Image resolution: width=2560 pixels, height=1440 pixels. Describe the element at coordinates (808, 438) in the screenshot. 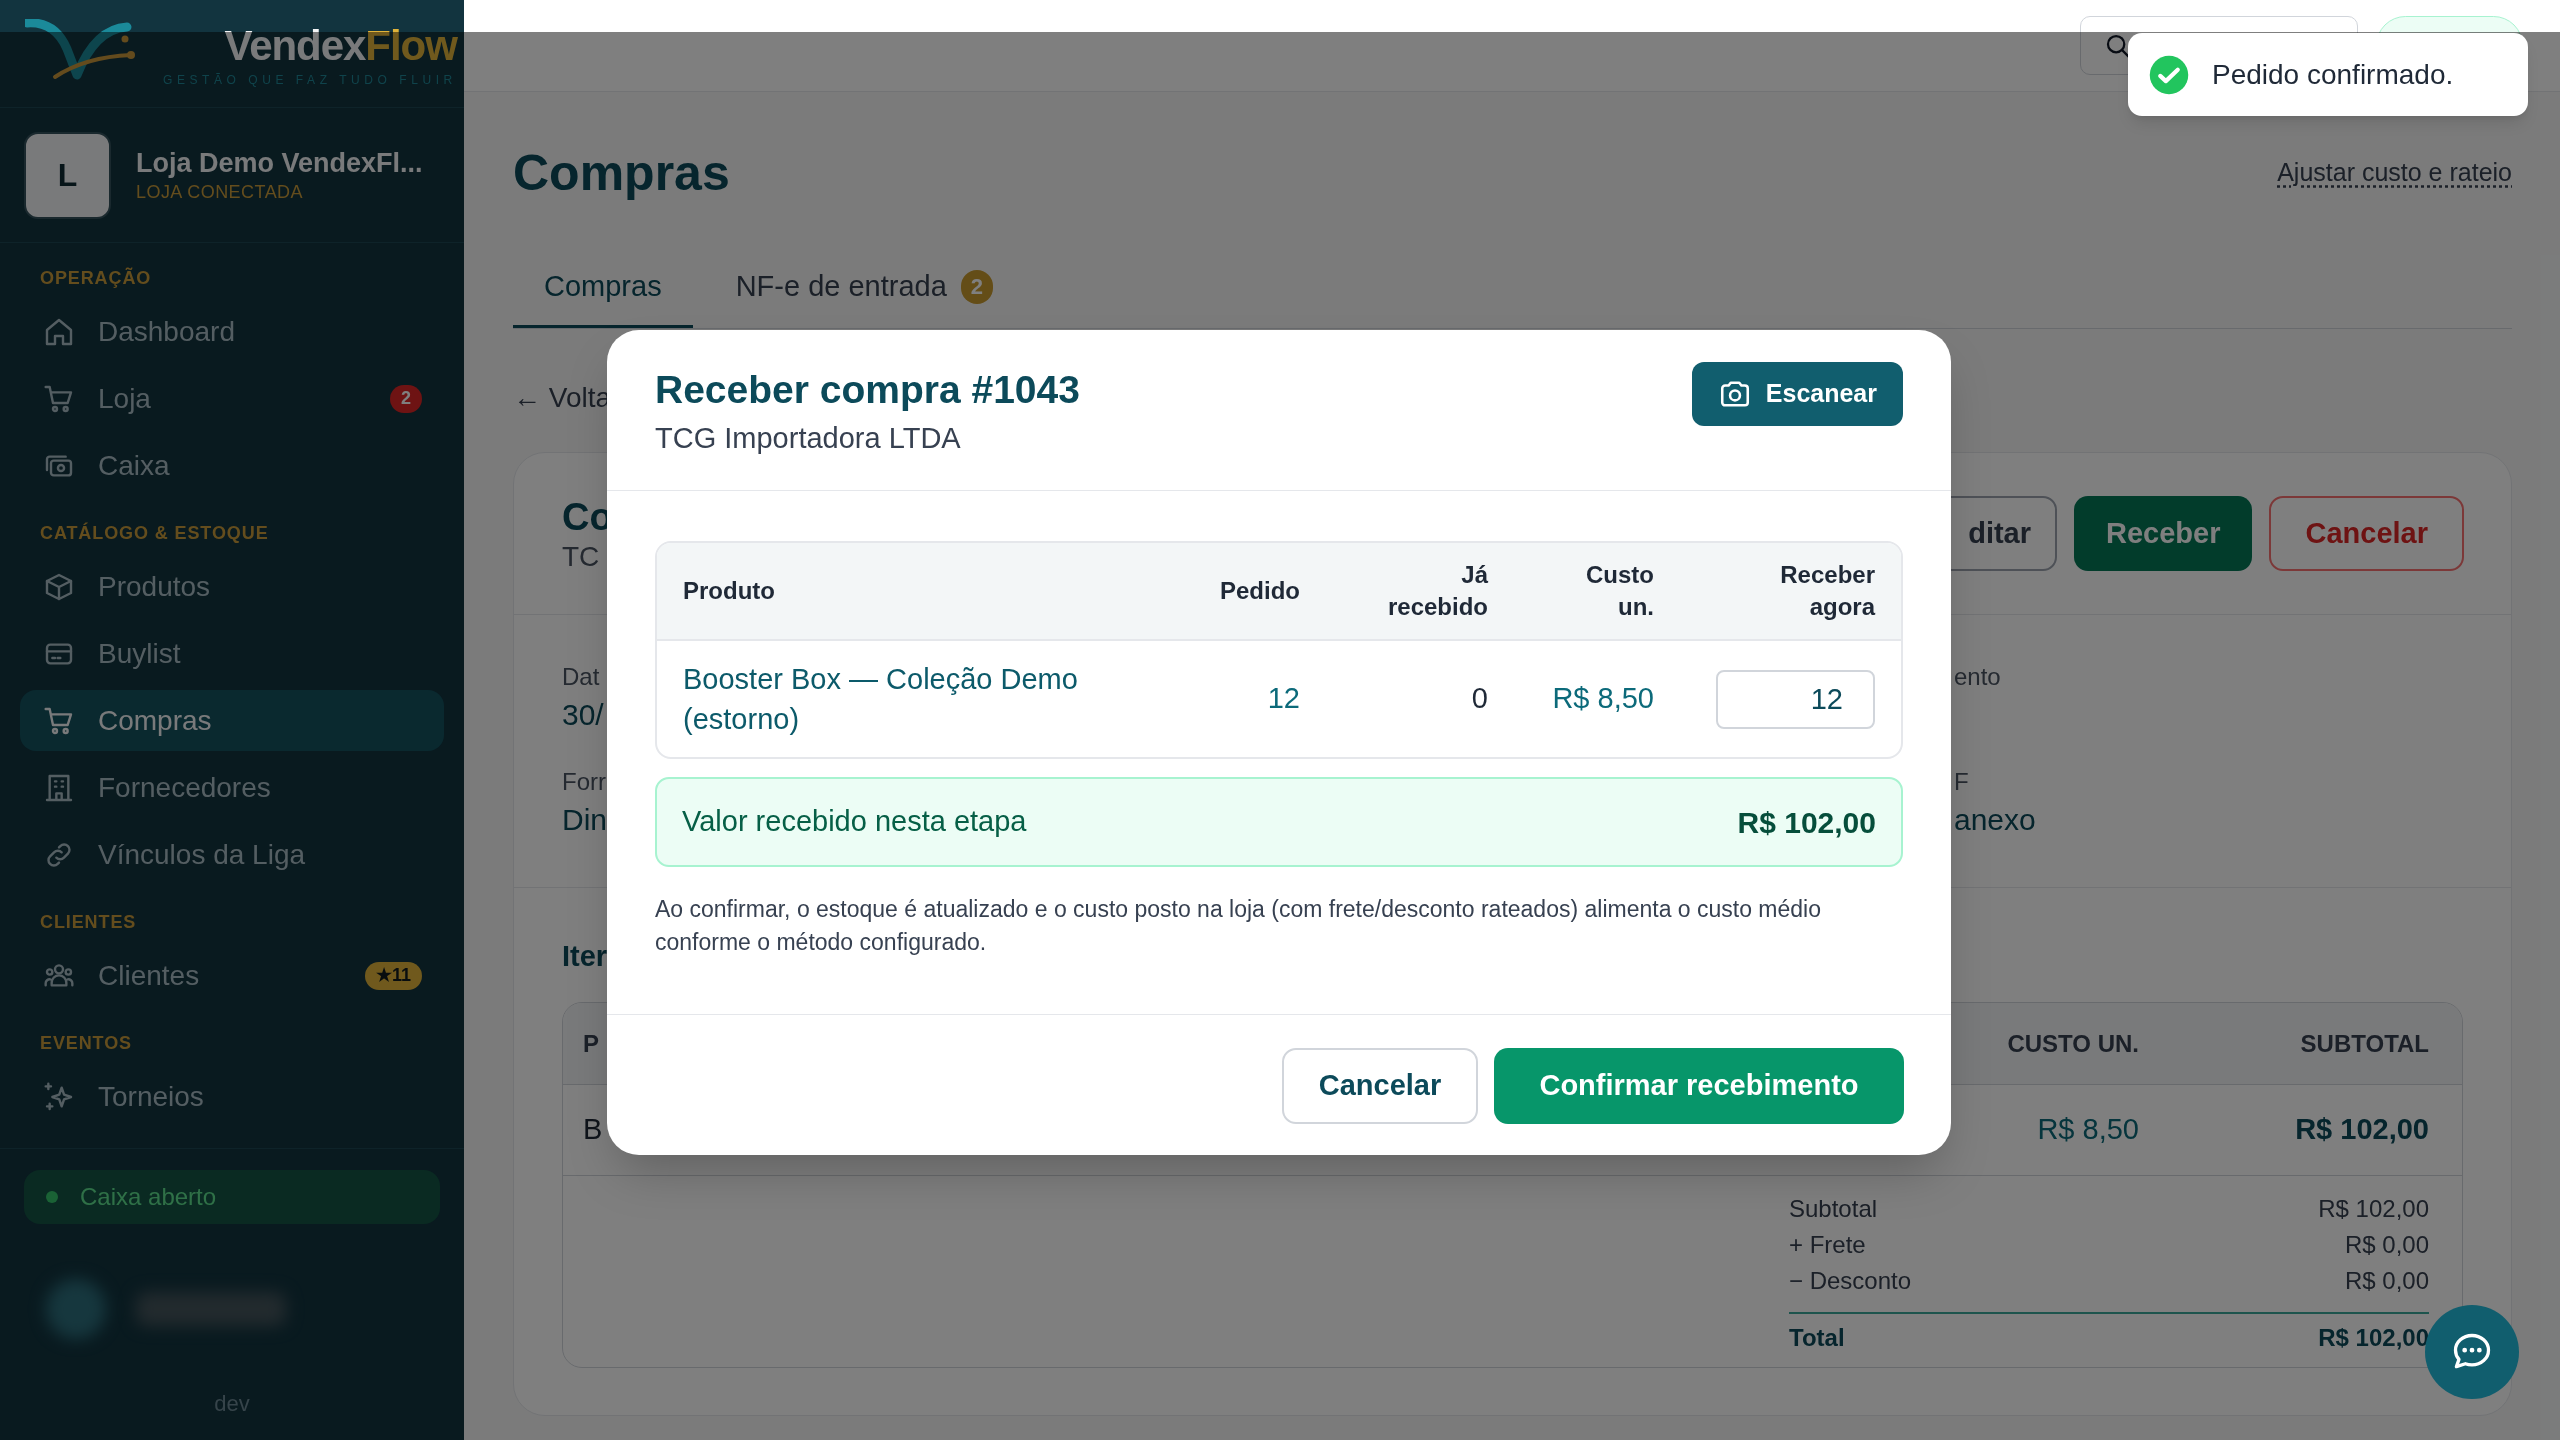

I see `dialog-subtitle: TCG Importadora LTDA` at that location.